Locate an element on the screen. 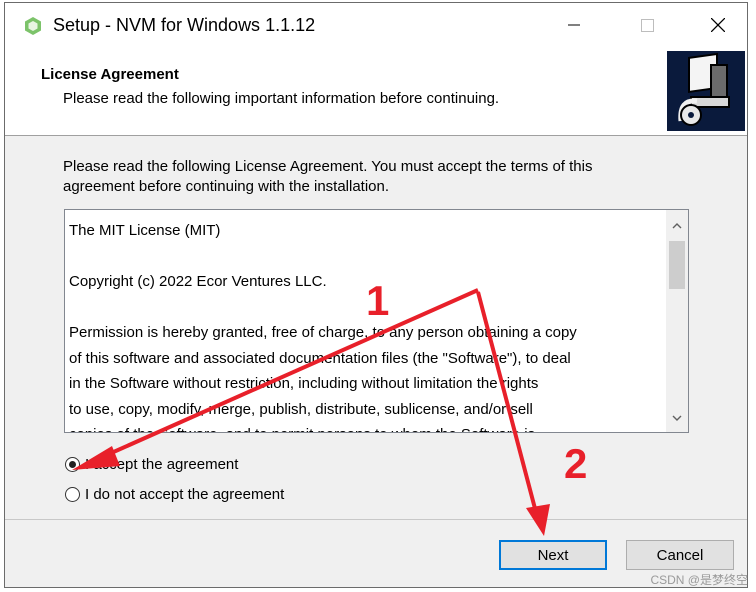 The image size is (756, 592). minimize-button is located at coordinates (574, 25).